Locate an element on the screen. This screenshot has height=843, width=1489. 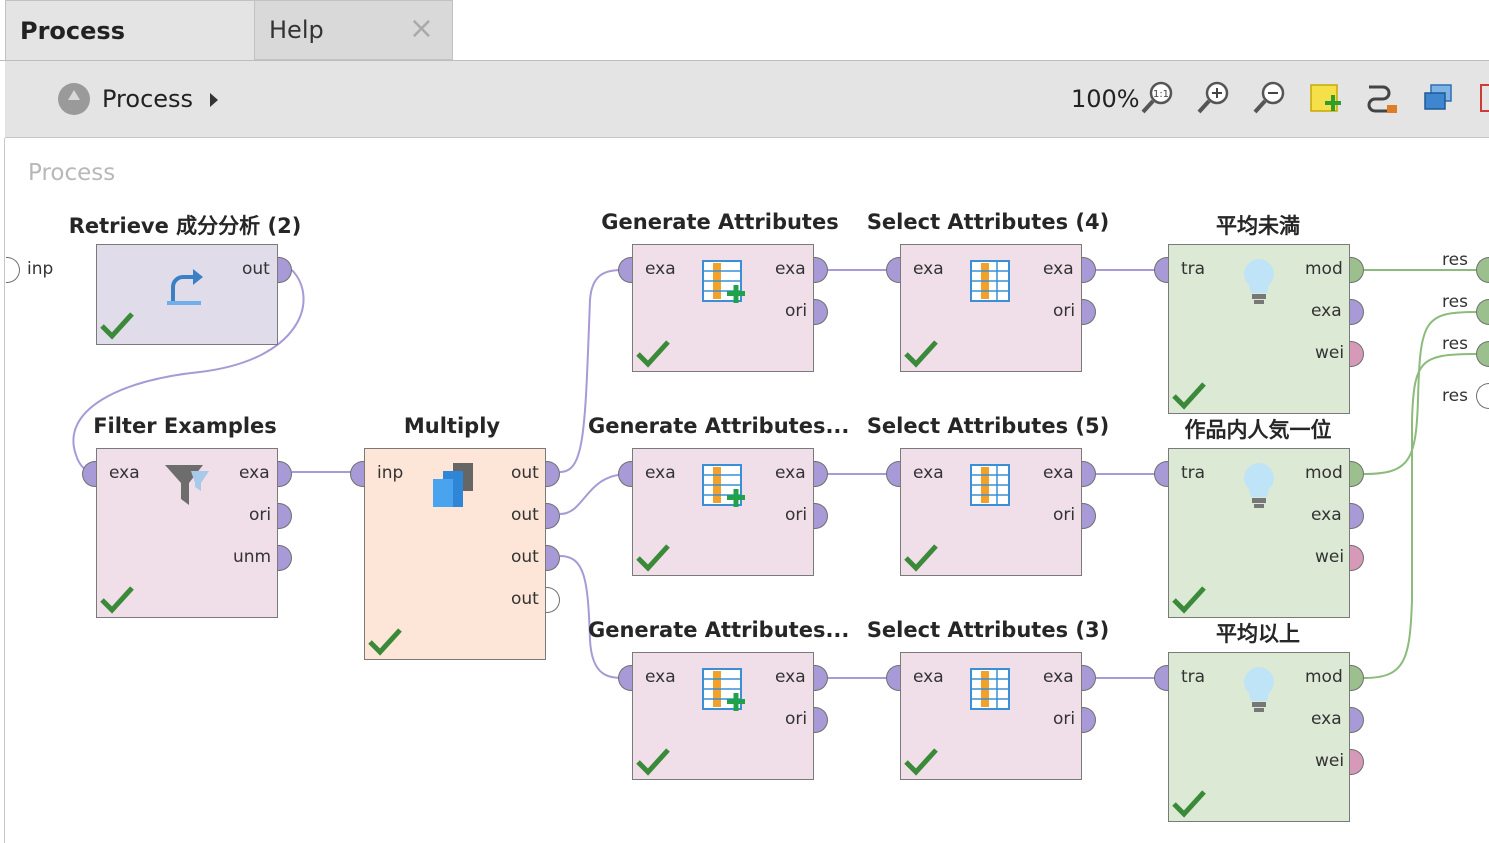
model1-in-label: tra is located at coordinates (1193, 269).